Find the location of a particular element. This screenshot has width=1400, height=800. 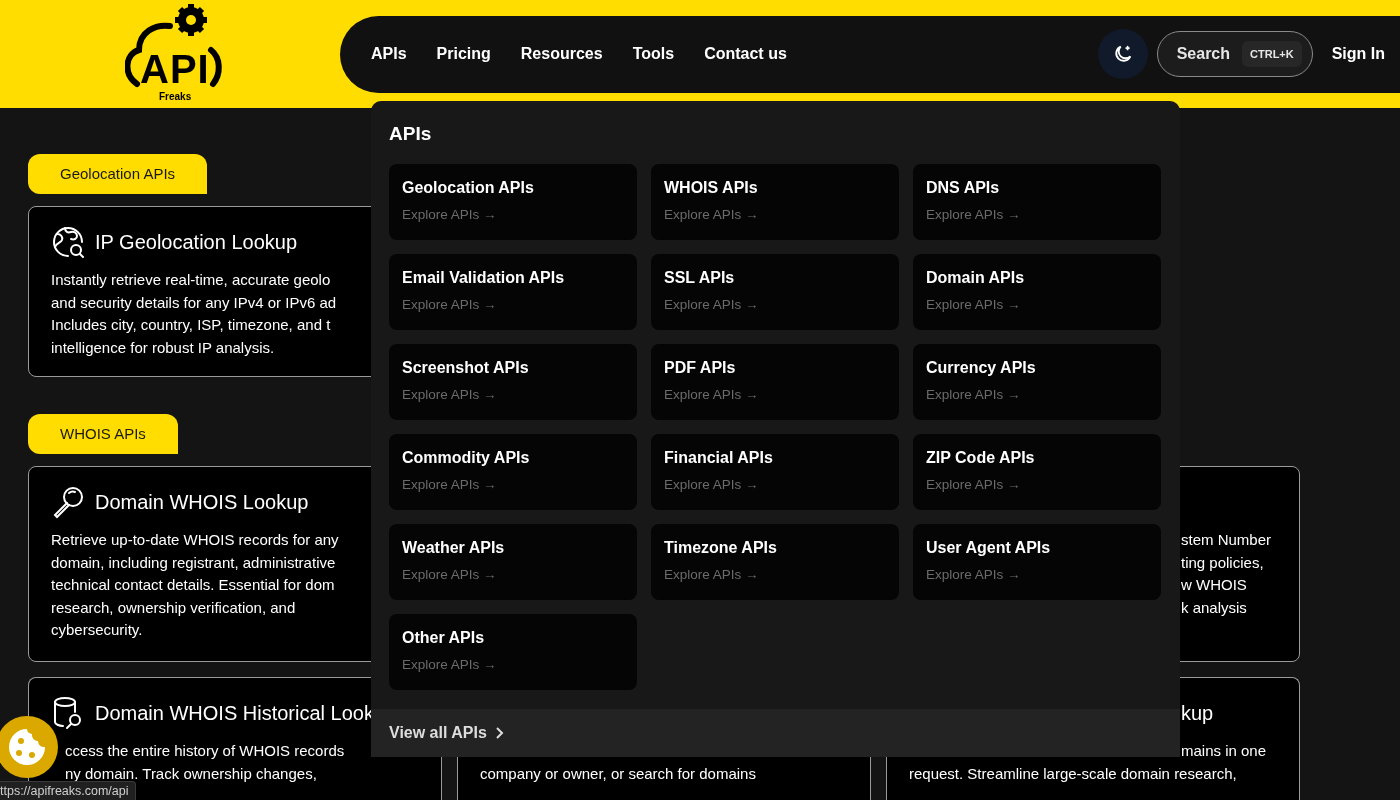

card-description-line: Instantly retrieve real-time, accurate geolo is located at coordinates (191, 280).